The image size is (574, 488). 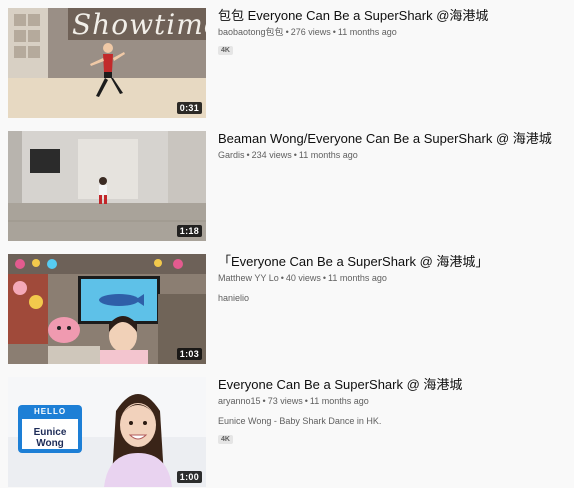 I want to click on video-thumbnail: HELLO Eunice Wong 1:00, so click(x=107, y=432).